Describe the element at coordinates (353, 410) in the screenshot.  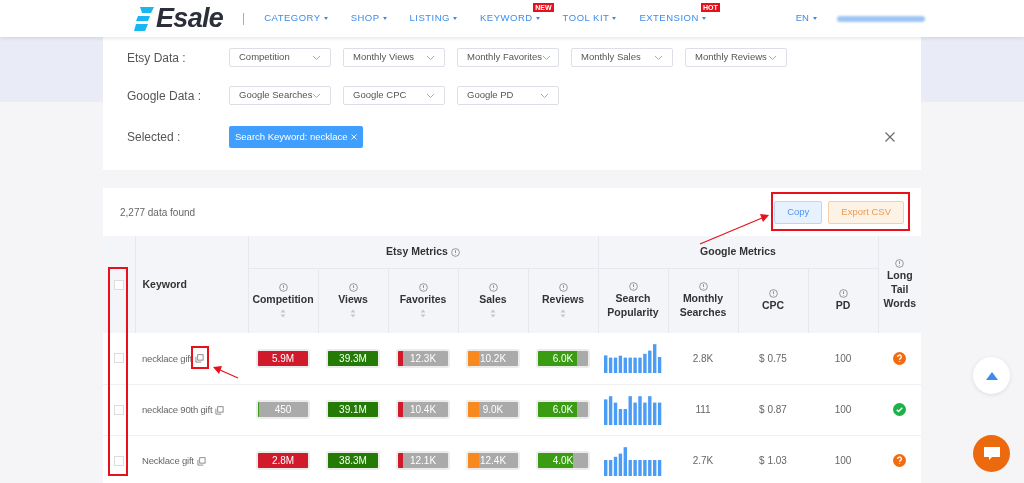
I see `metric-value: 39.1M` at that location.